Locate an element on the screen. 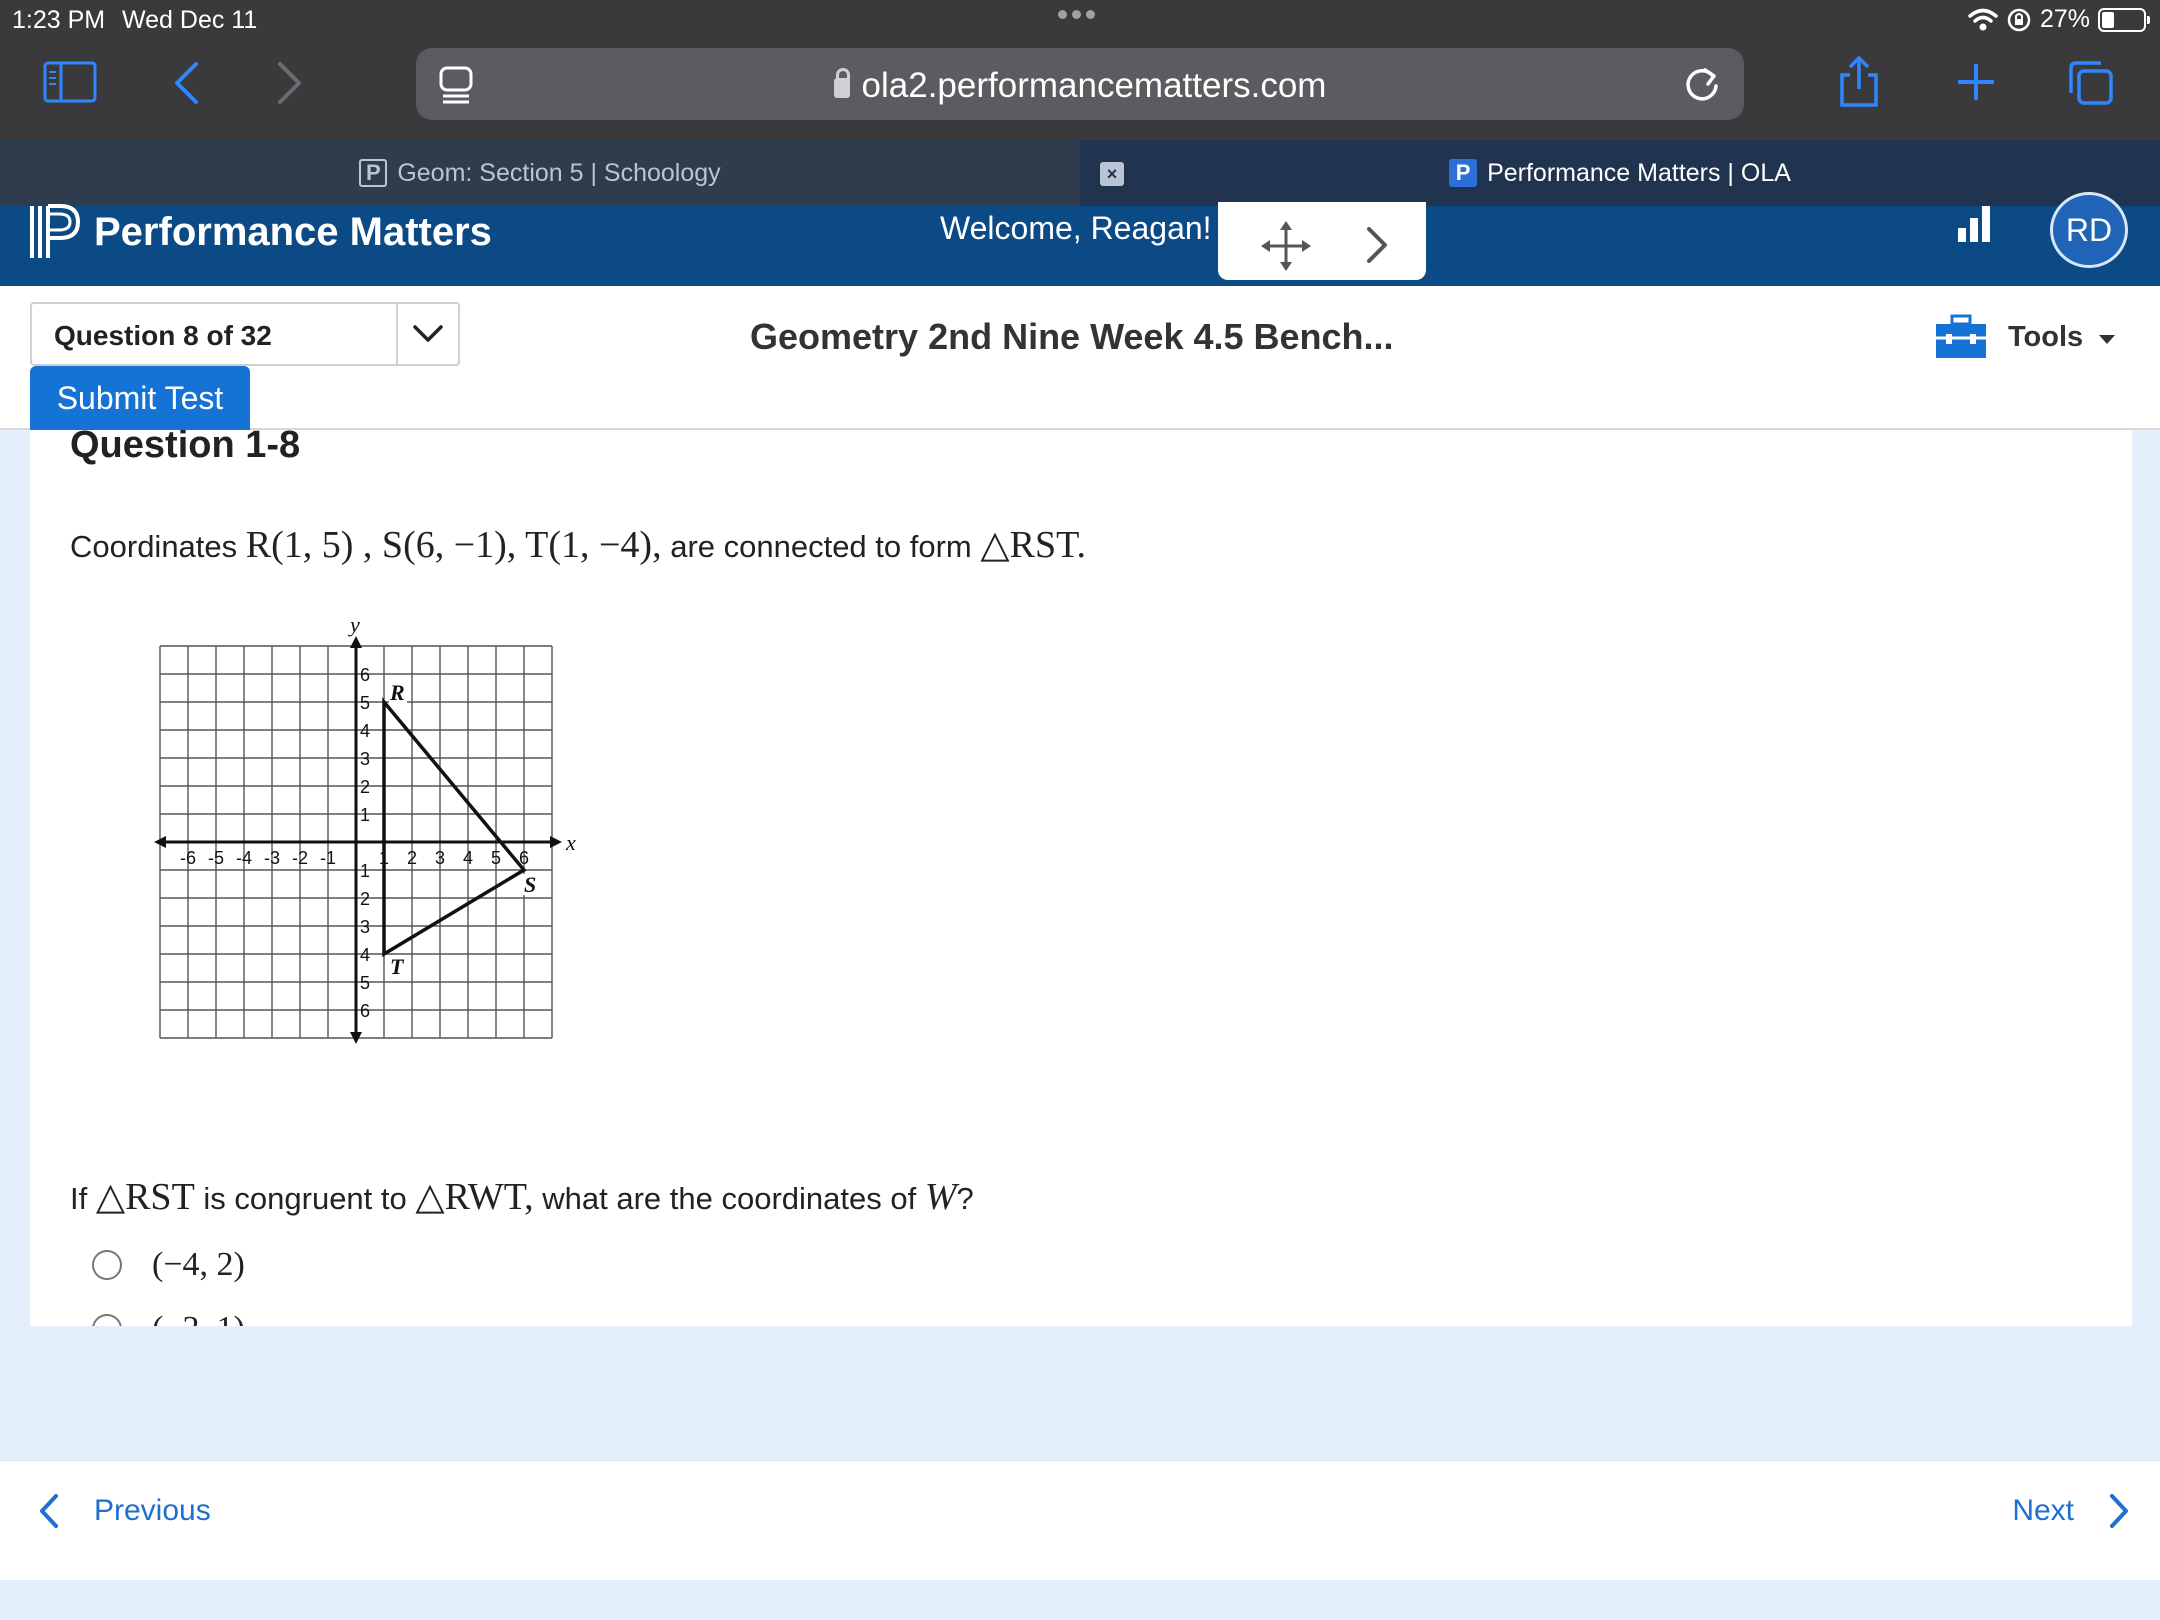 The height and width of the screenshot is (1620, 2160). sidebar-icon is located at coordinates (70, 82).